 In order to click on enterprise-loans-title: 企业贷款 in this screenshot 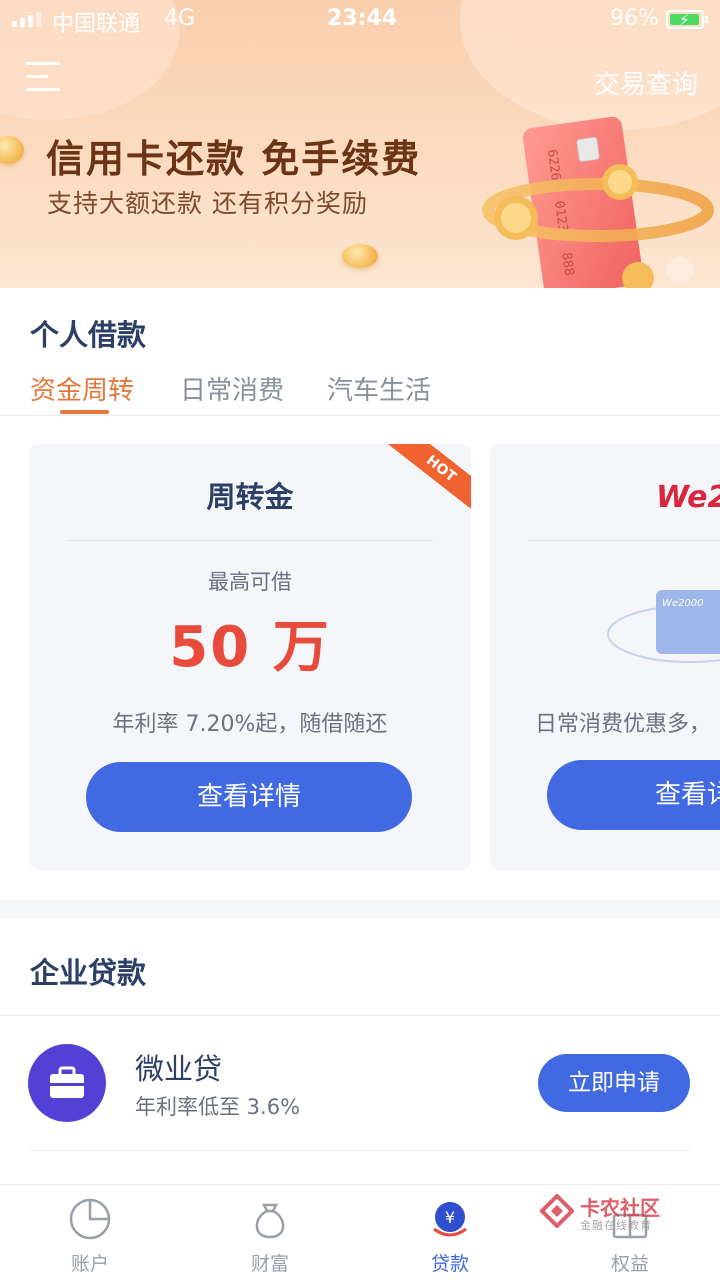, I will do `click(88, 973)`.